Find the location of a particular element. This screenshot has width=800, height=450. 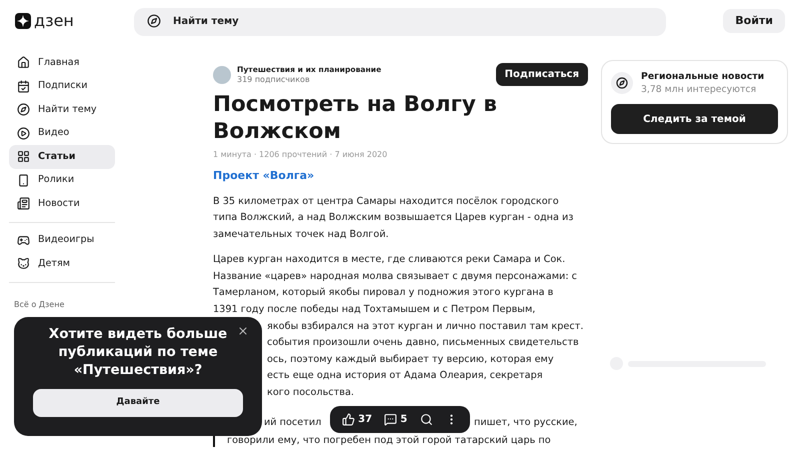

grid-icon is located at coordinates (23, 157).